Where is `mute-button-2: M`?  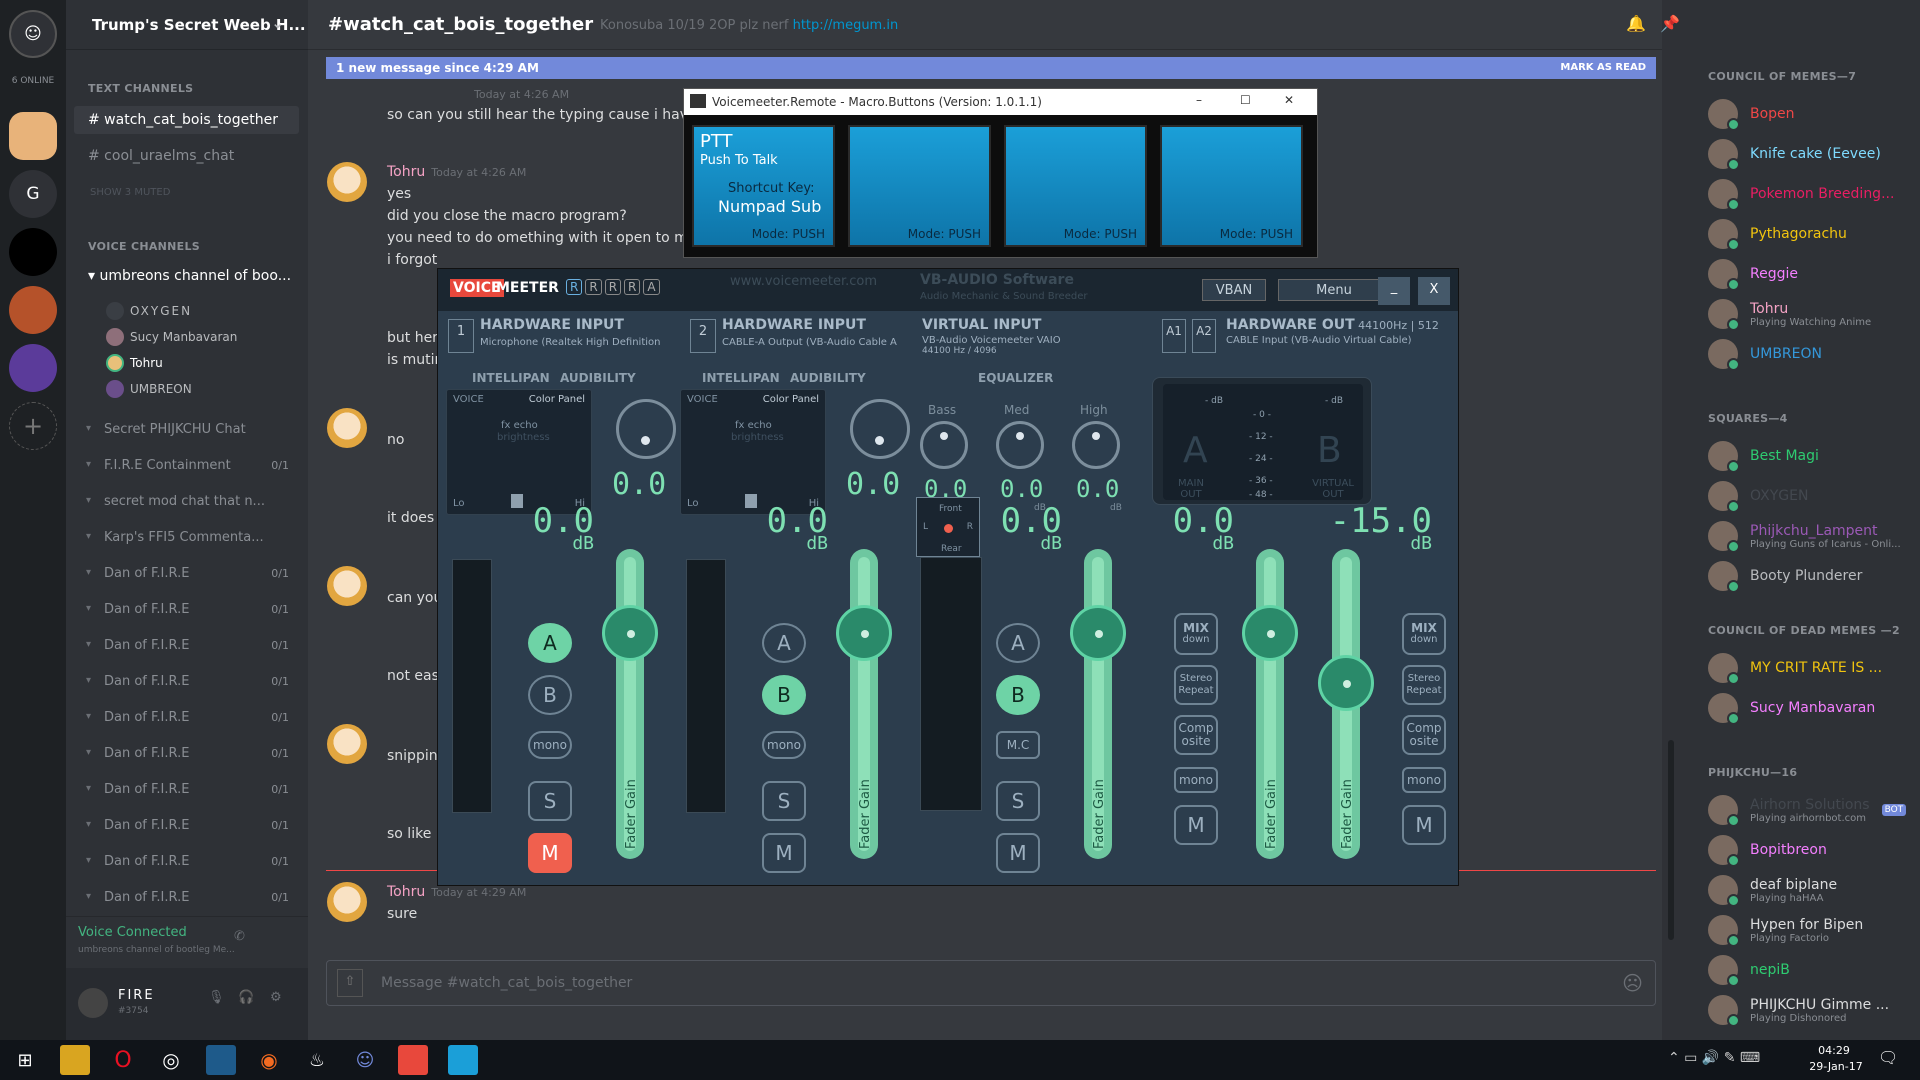
mute-button-2: M is located at coordinates (784, 853).